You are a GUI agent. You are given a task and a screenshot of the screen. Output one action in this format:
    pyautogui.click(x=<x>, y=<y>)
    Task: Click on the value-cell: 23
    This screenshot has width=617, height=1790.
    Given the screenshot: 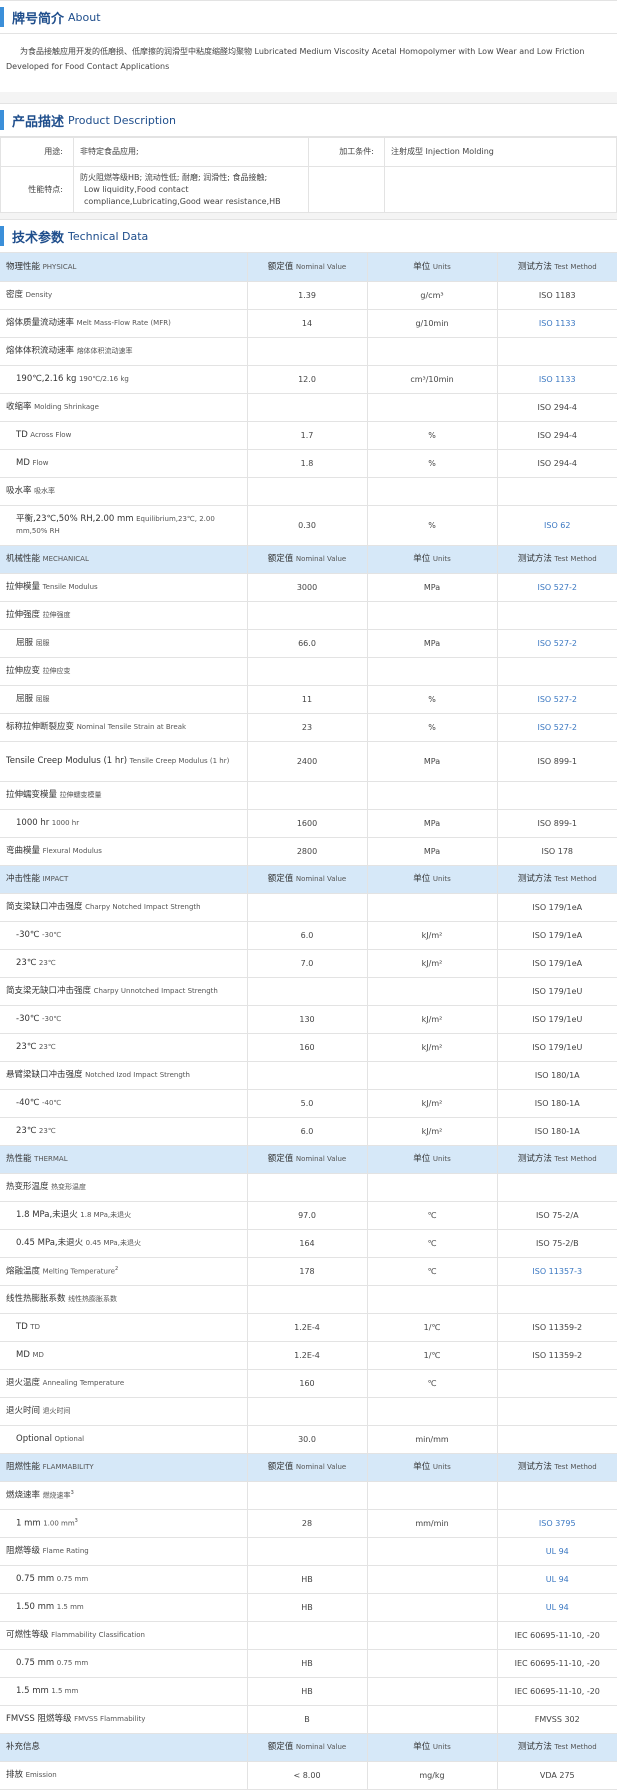 What is the action you would take?
    pyautogui.click(x=307, y=727)
    